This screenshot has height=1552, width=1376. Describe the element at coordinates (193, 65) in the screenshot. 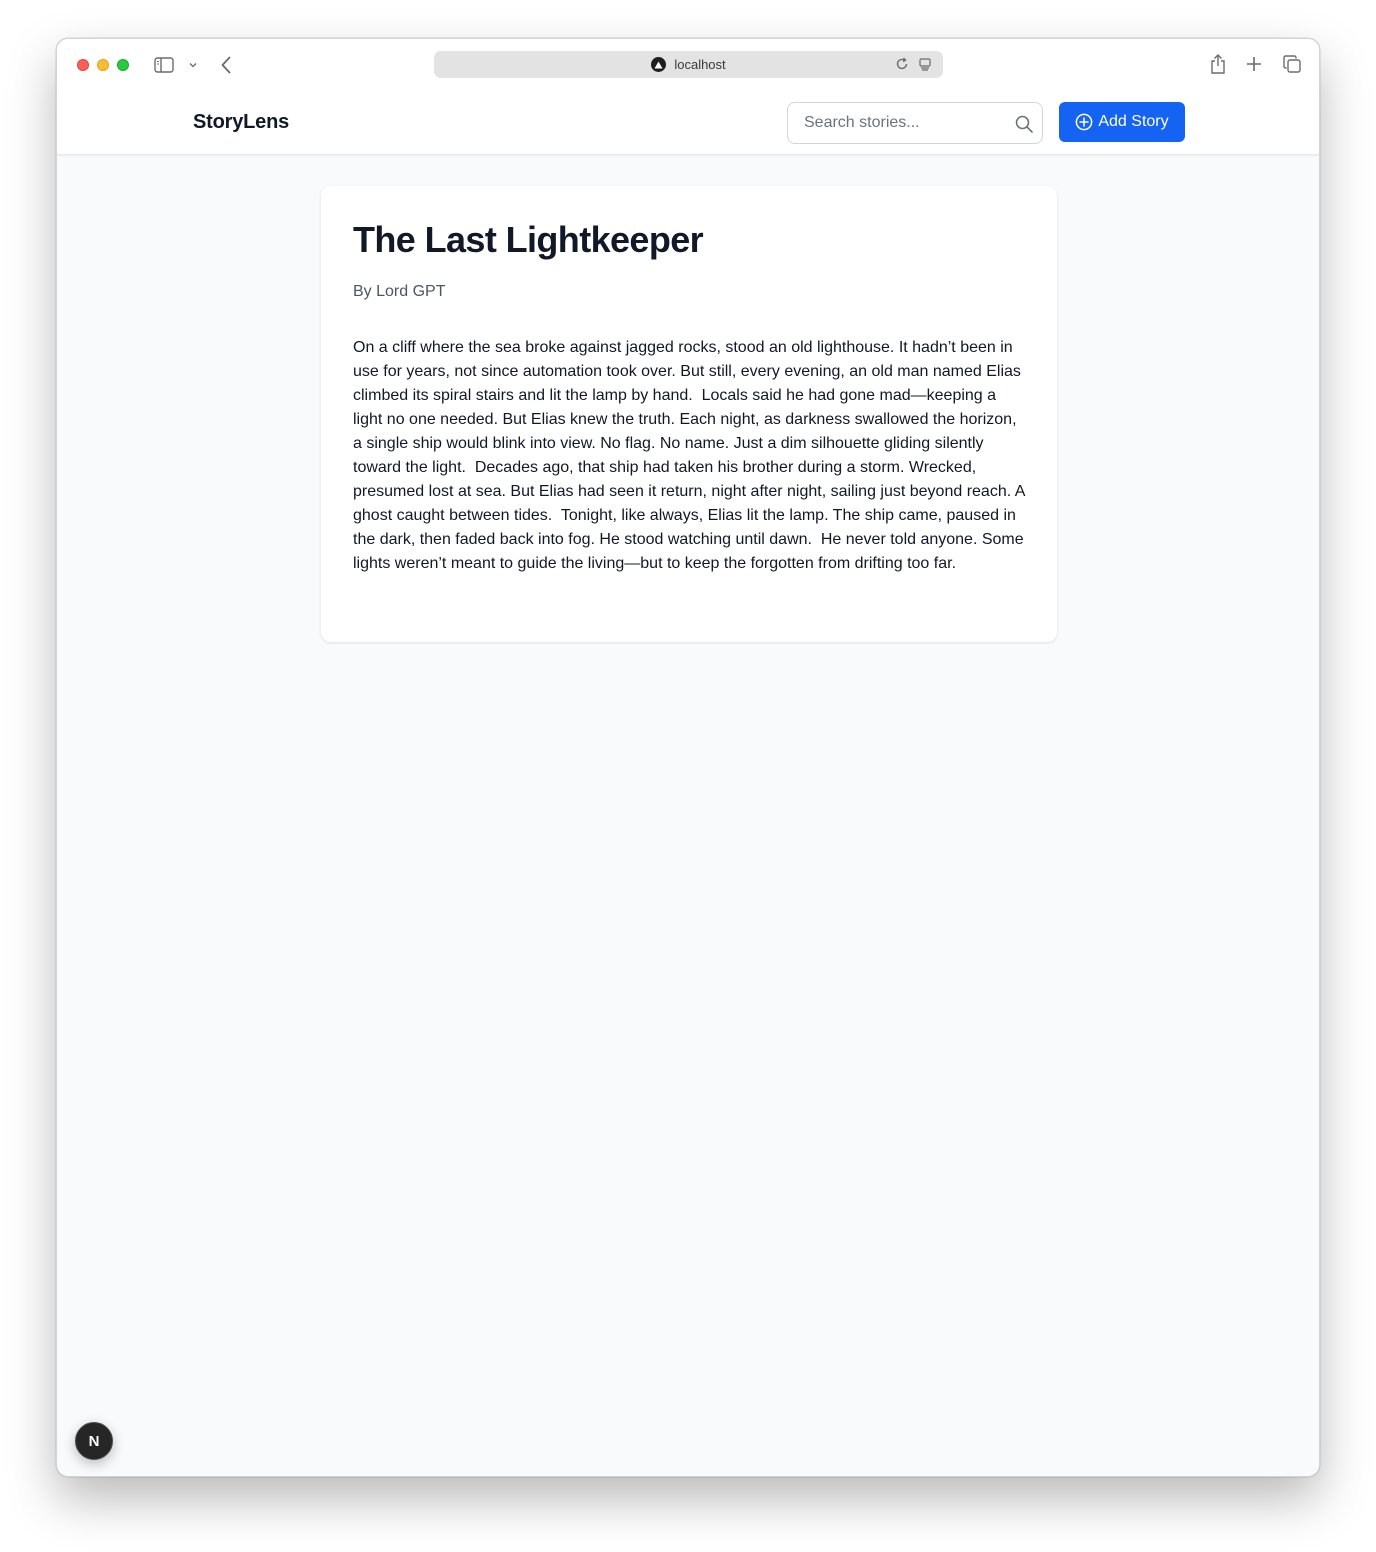

I see `chevron-down-icon` at that location.